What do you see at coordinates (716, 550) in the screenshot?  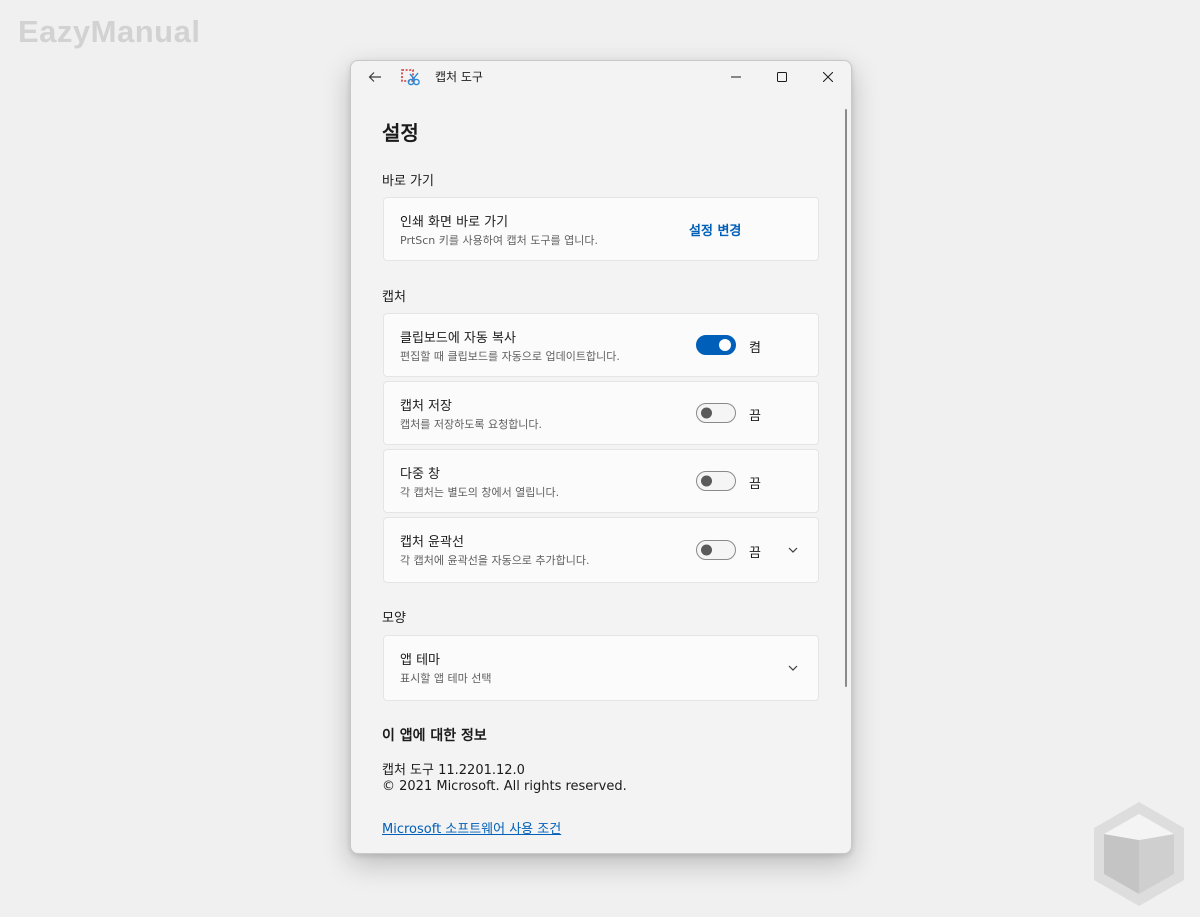 I see `capture-outline-toggle` at bounding box center [716, 550].